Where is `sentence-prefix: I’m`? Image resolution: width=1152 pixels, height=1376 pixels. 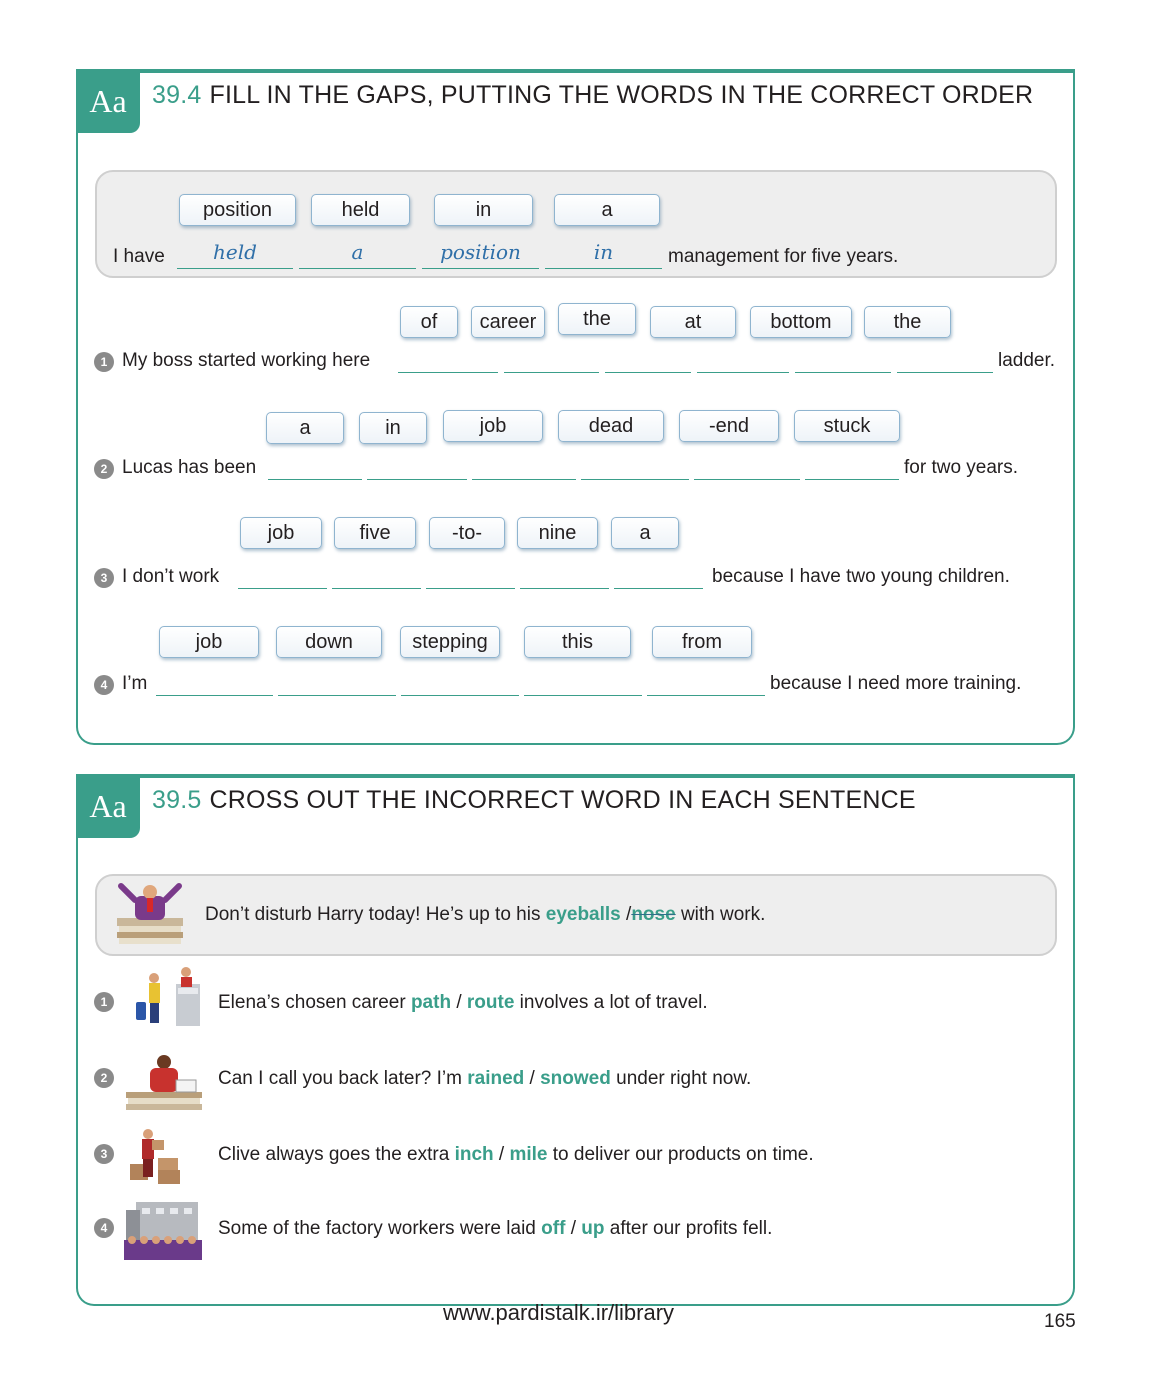 sentence-prefix: I’m is located at coordinates (135, 683).